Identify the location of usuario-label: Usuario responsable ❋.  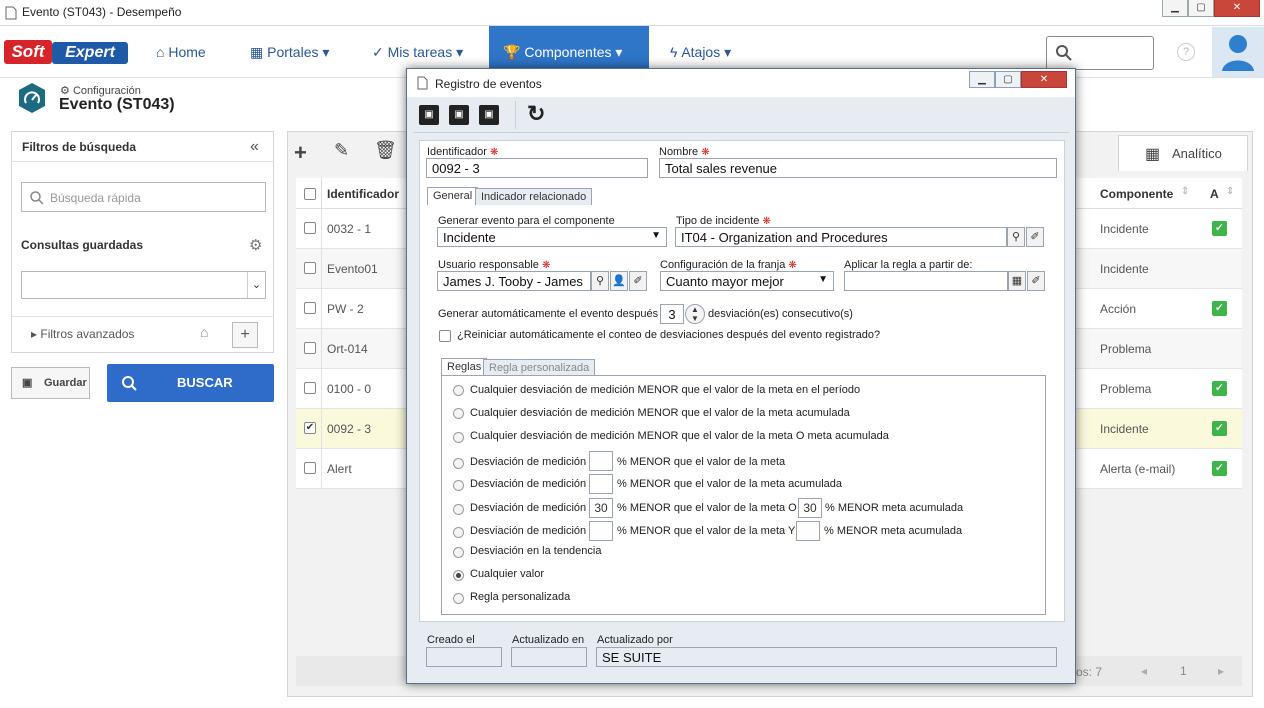
(494, 265).